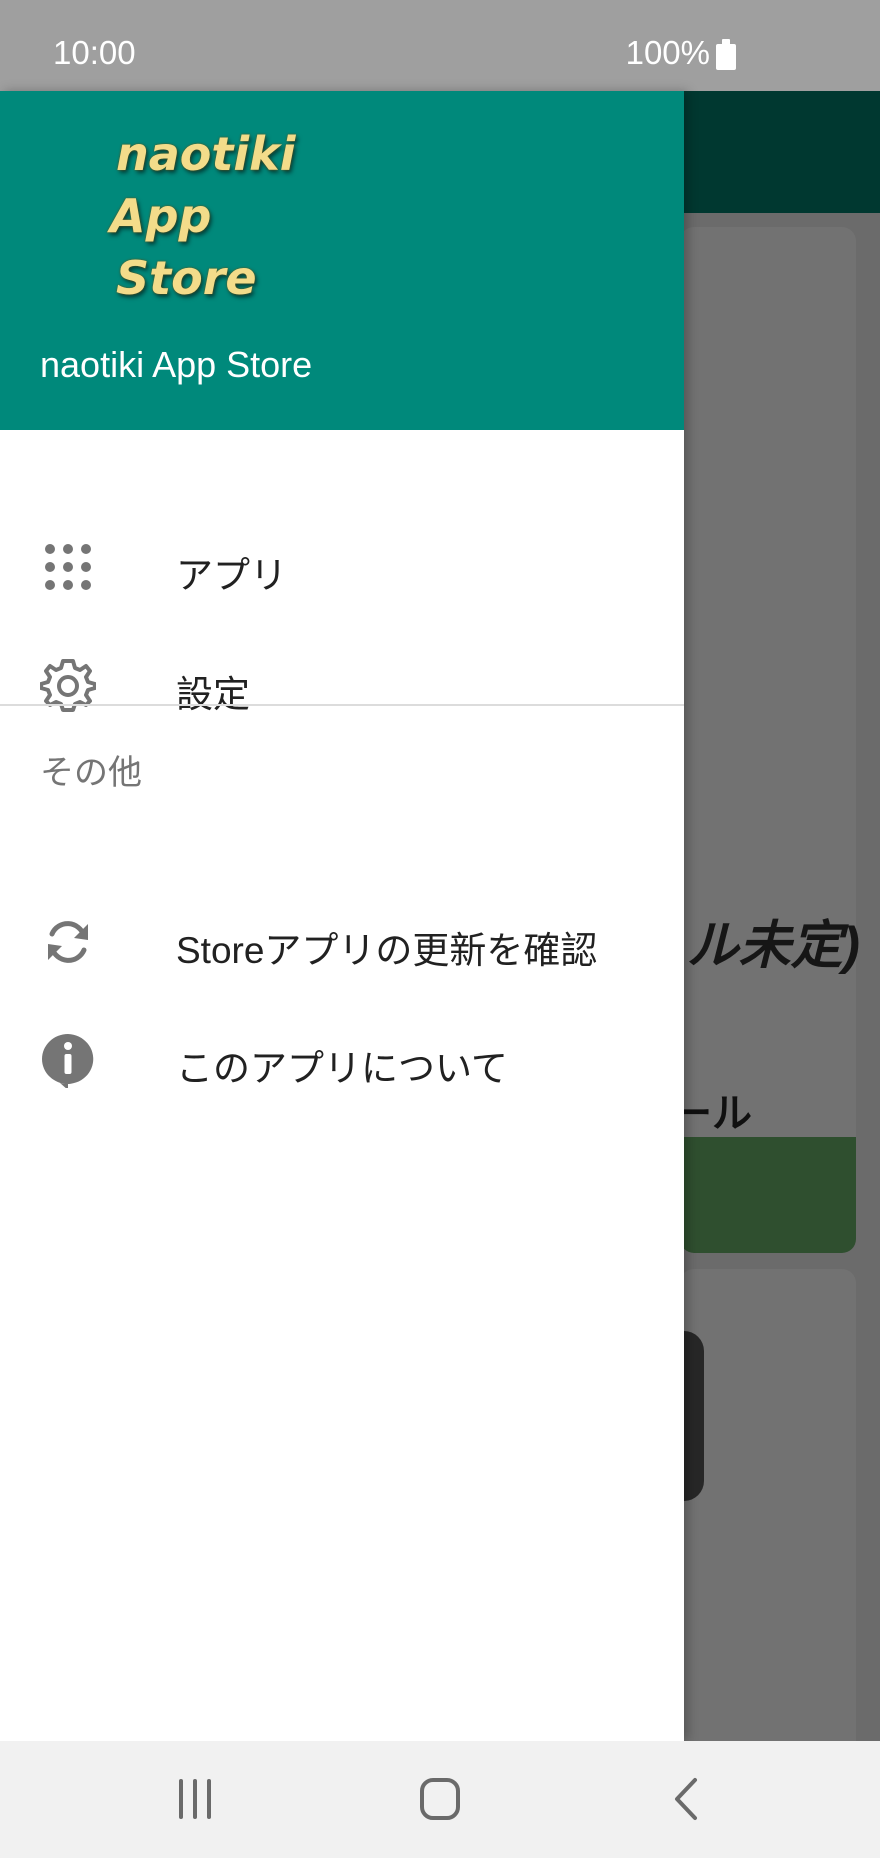  I want to click on logo-line-3: Store, so click(186, 278).